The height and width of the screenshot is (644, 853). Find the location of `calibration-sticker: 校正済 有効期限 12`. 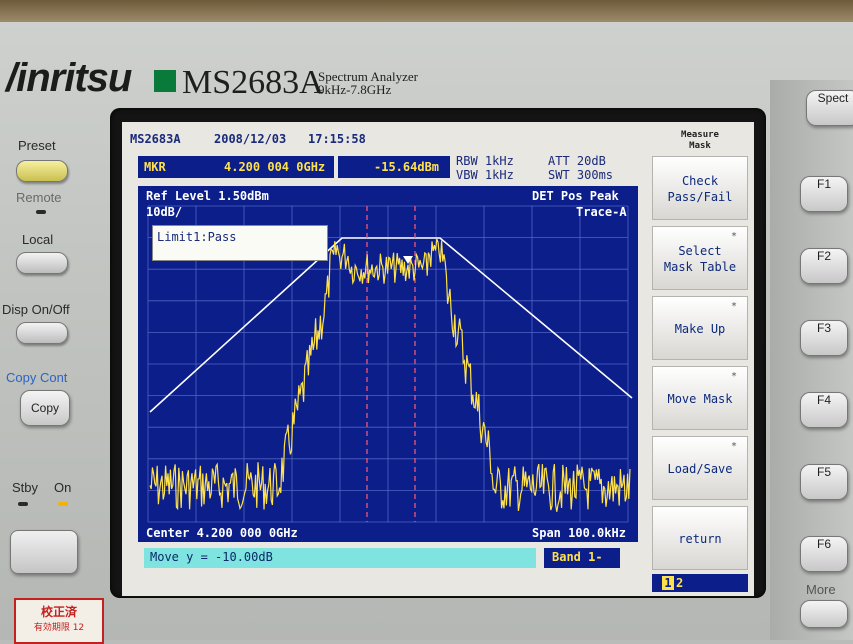

calibration-sticker: 校正済 有効期限 12 is located at coordinates (59, 621).